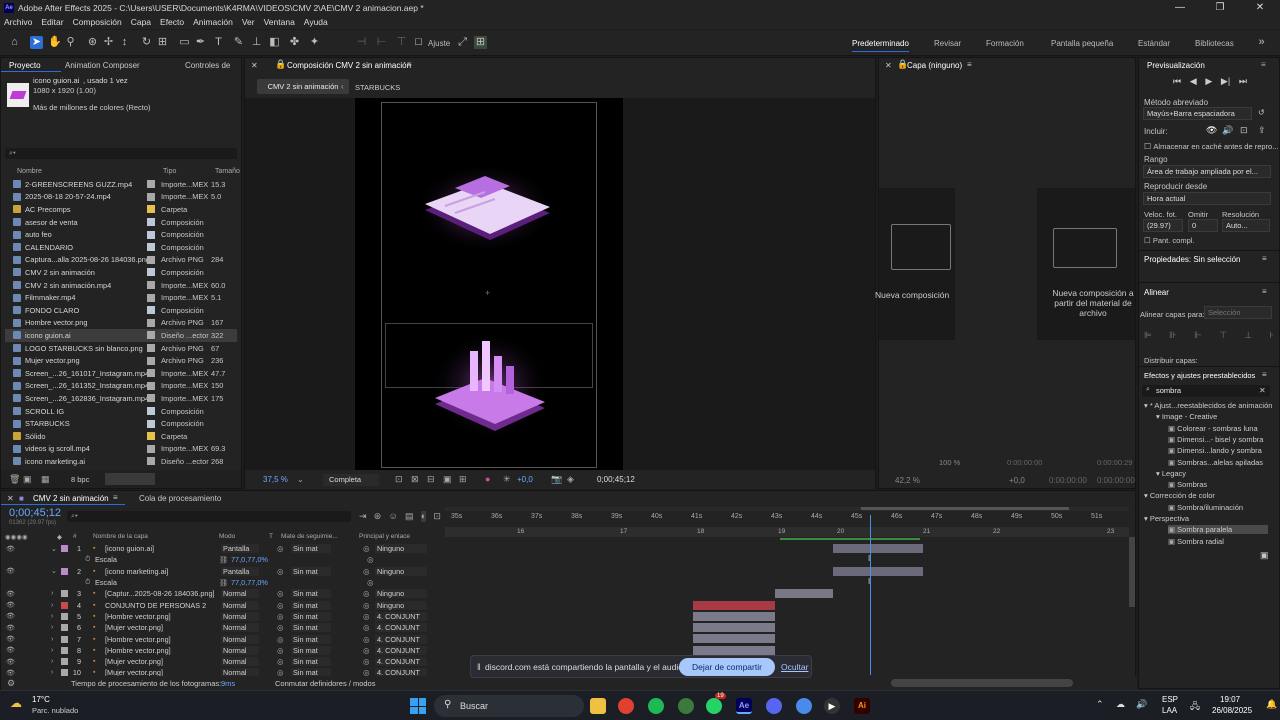 Image resolution: width=1280 pixels, height=720 pixels. I want to click on workspace-predeterminado: Predeterminado, so click(880, 45).